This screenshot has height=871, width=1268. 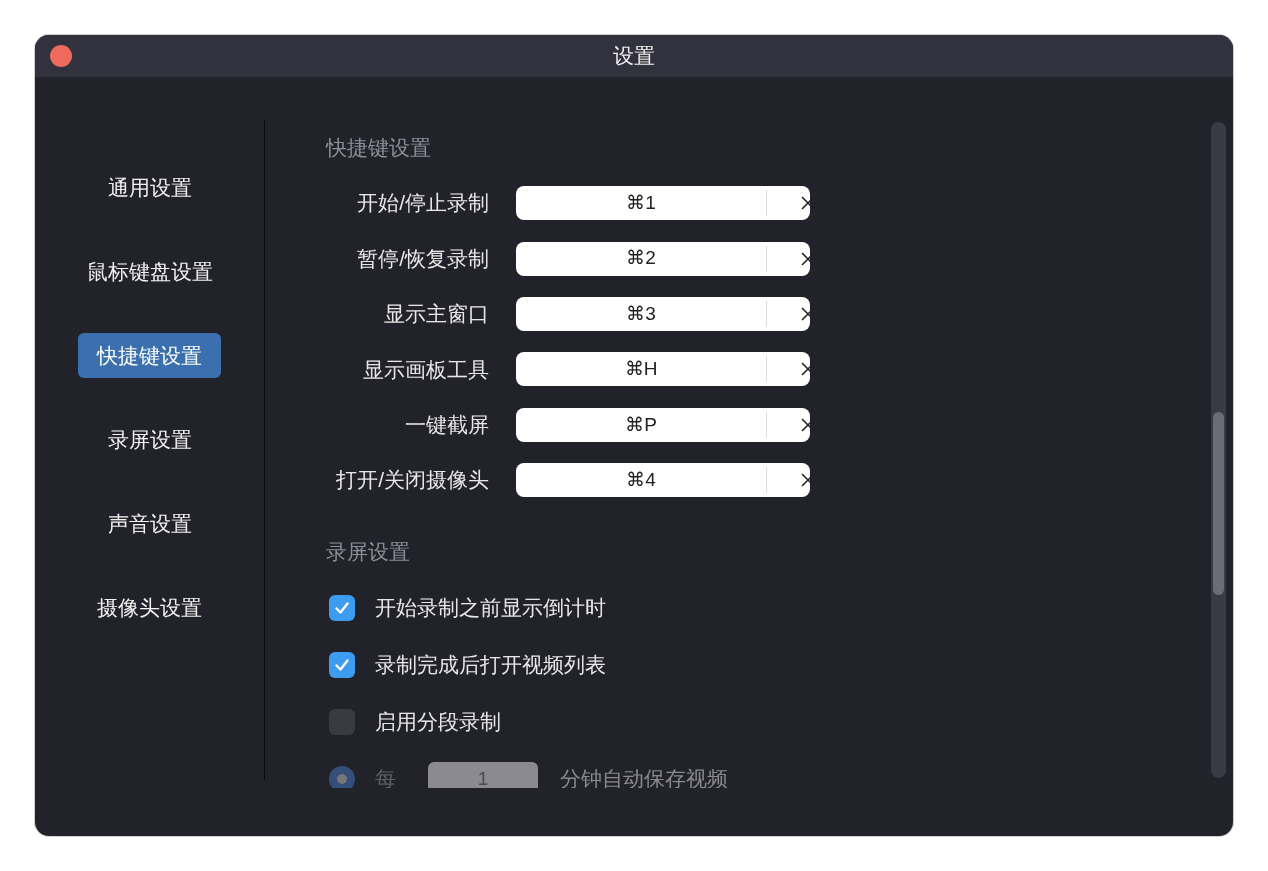 I want to click on close-button, so click(x=61, y=56).